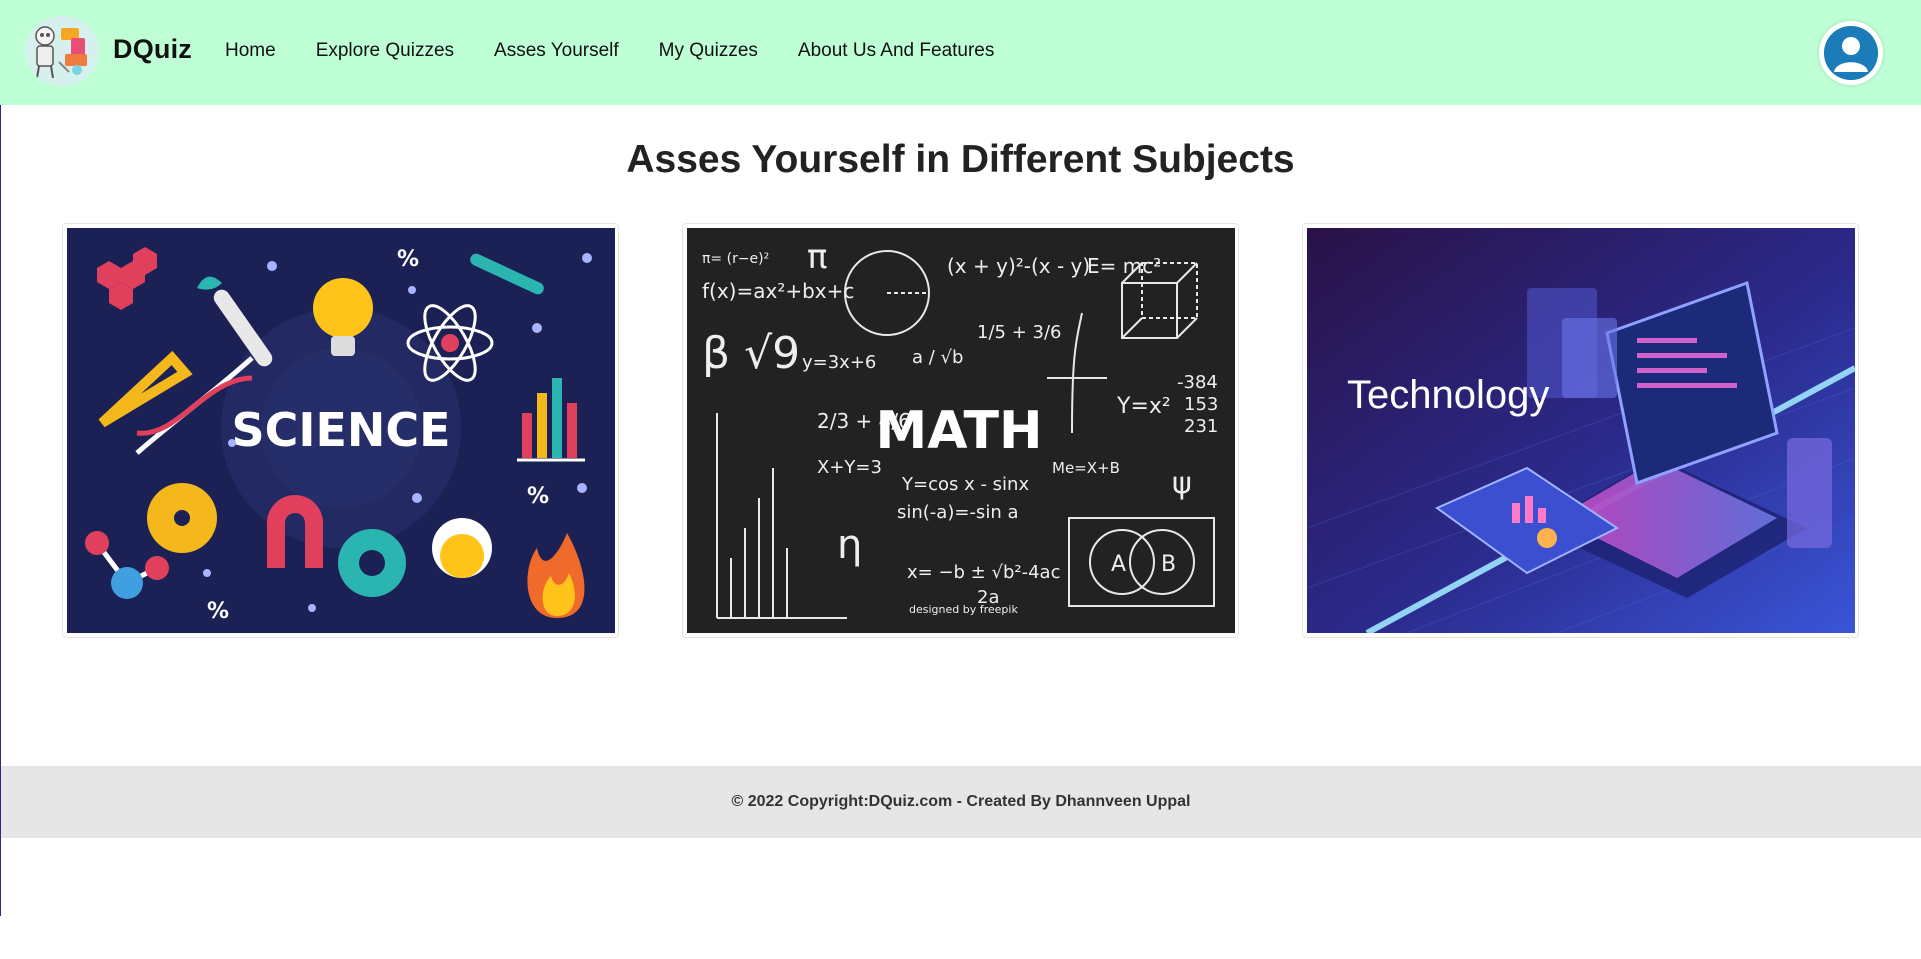  I want to click on svg-text: Y=cos x - sinx, so click(965, 484).